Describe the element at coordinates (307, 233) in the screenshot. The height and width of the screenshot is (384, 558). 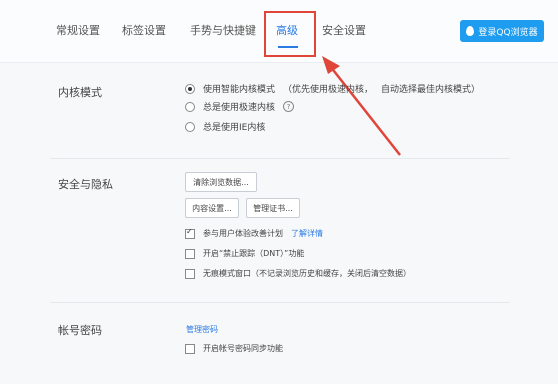
I see `learn-more-link: 了解详情` at that location.